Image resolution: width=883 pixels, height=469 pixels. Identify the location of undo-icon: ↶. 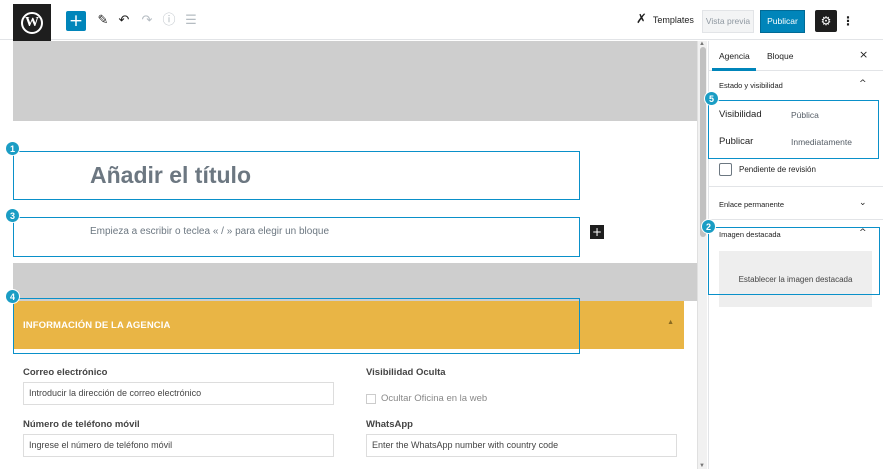
(124, 21).